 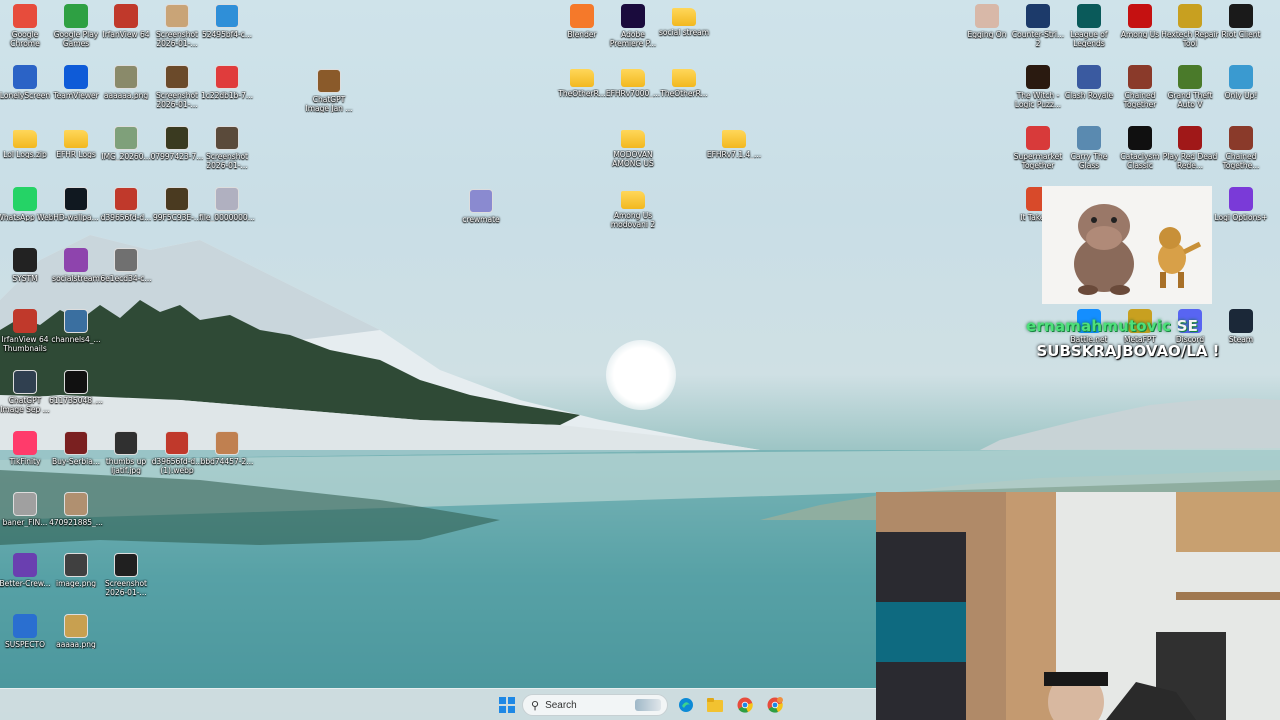 What do you see at coordinates (715, 705) in the screenshot?
I see `file-explorer-icon` at bounding box center [715, 705].